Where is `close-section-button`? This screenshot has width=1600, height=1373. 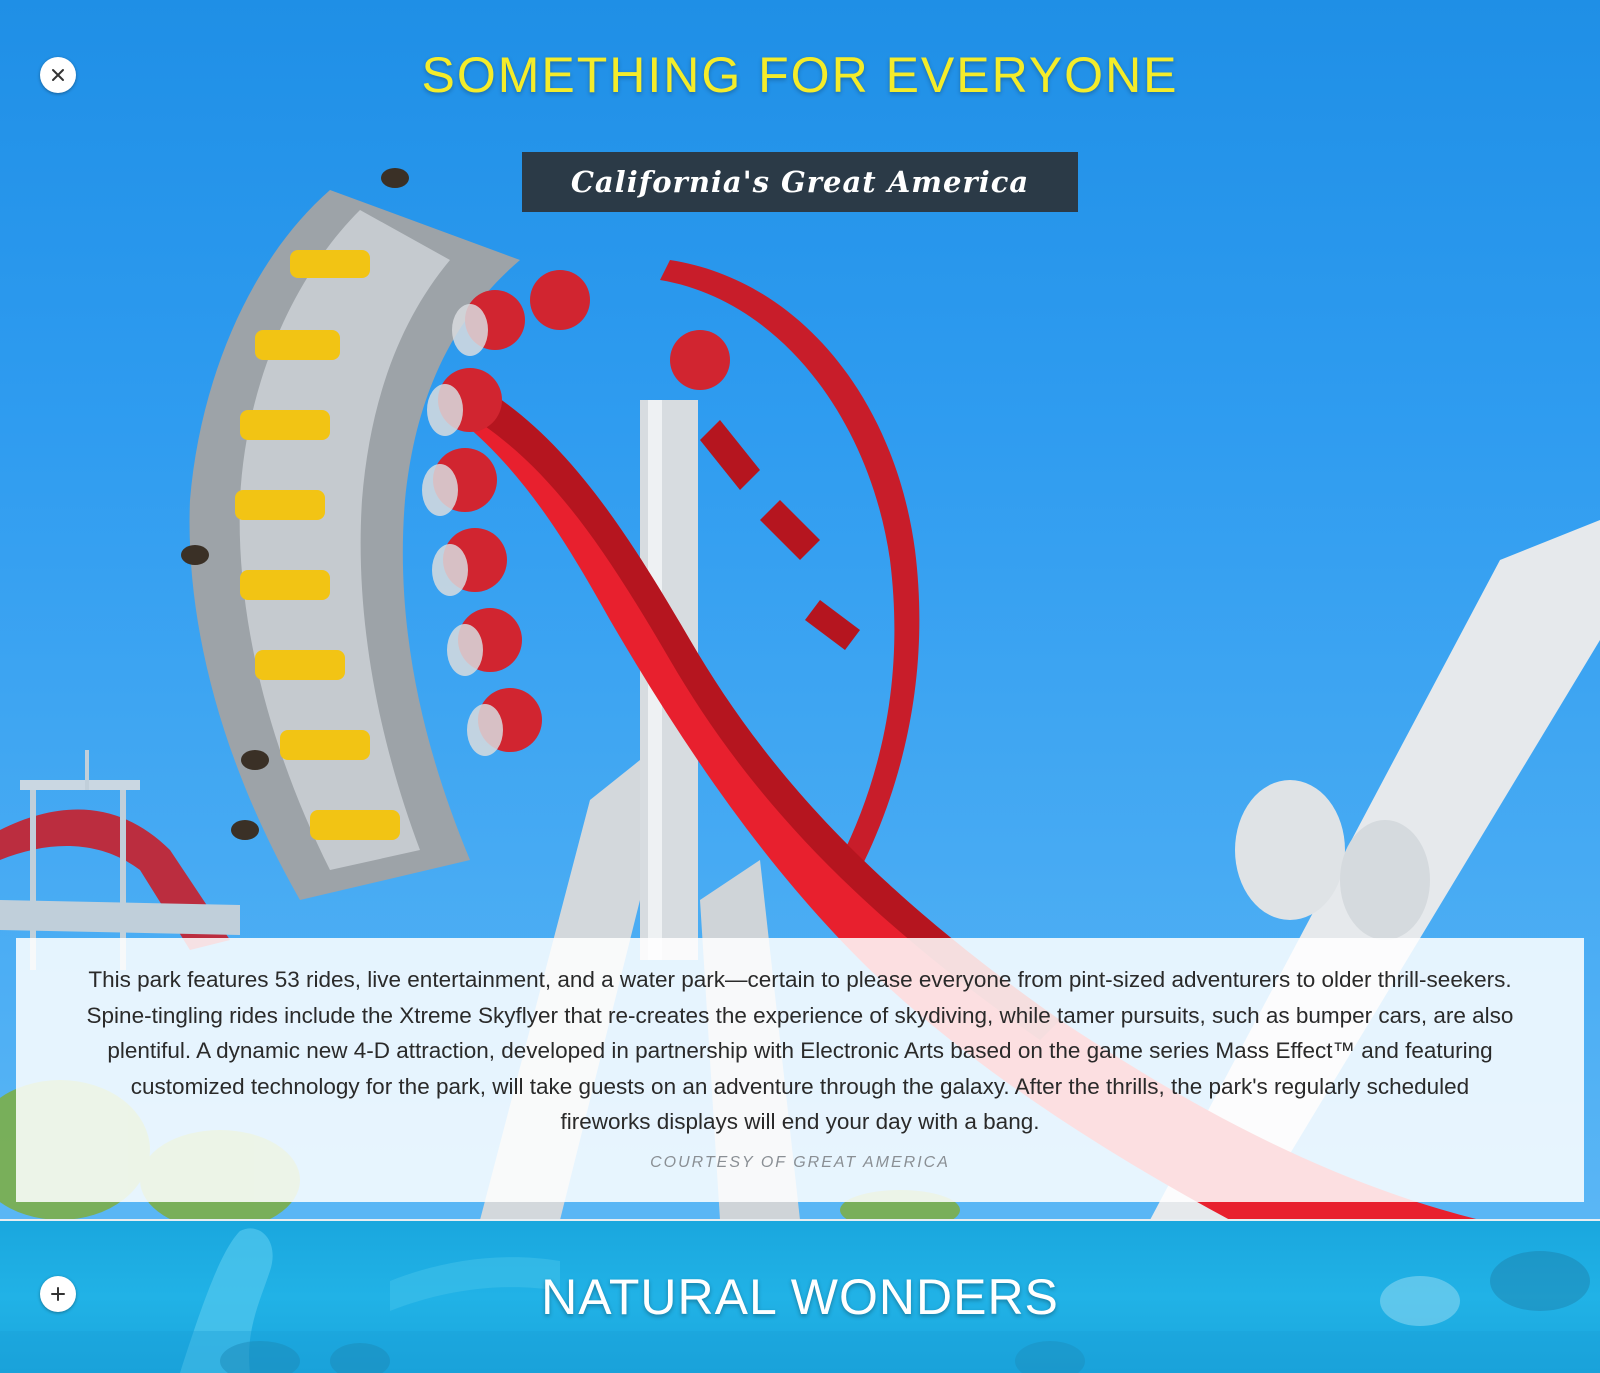 close-section-button is located at coordinates (58, 75).